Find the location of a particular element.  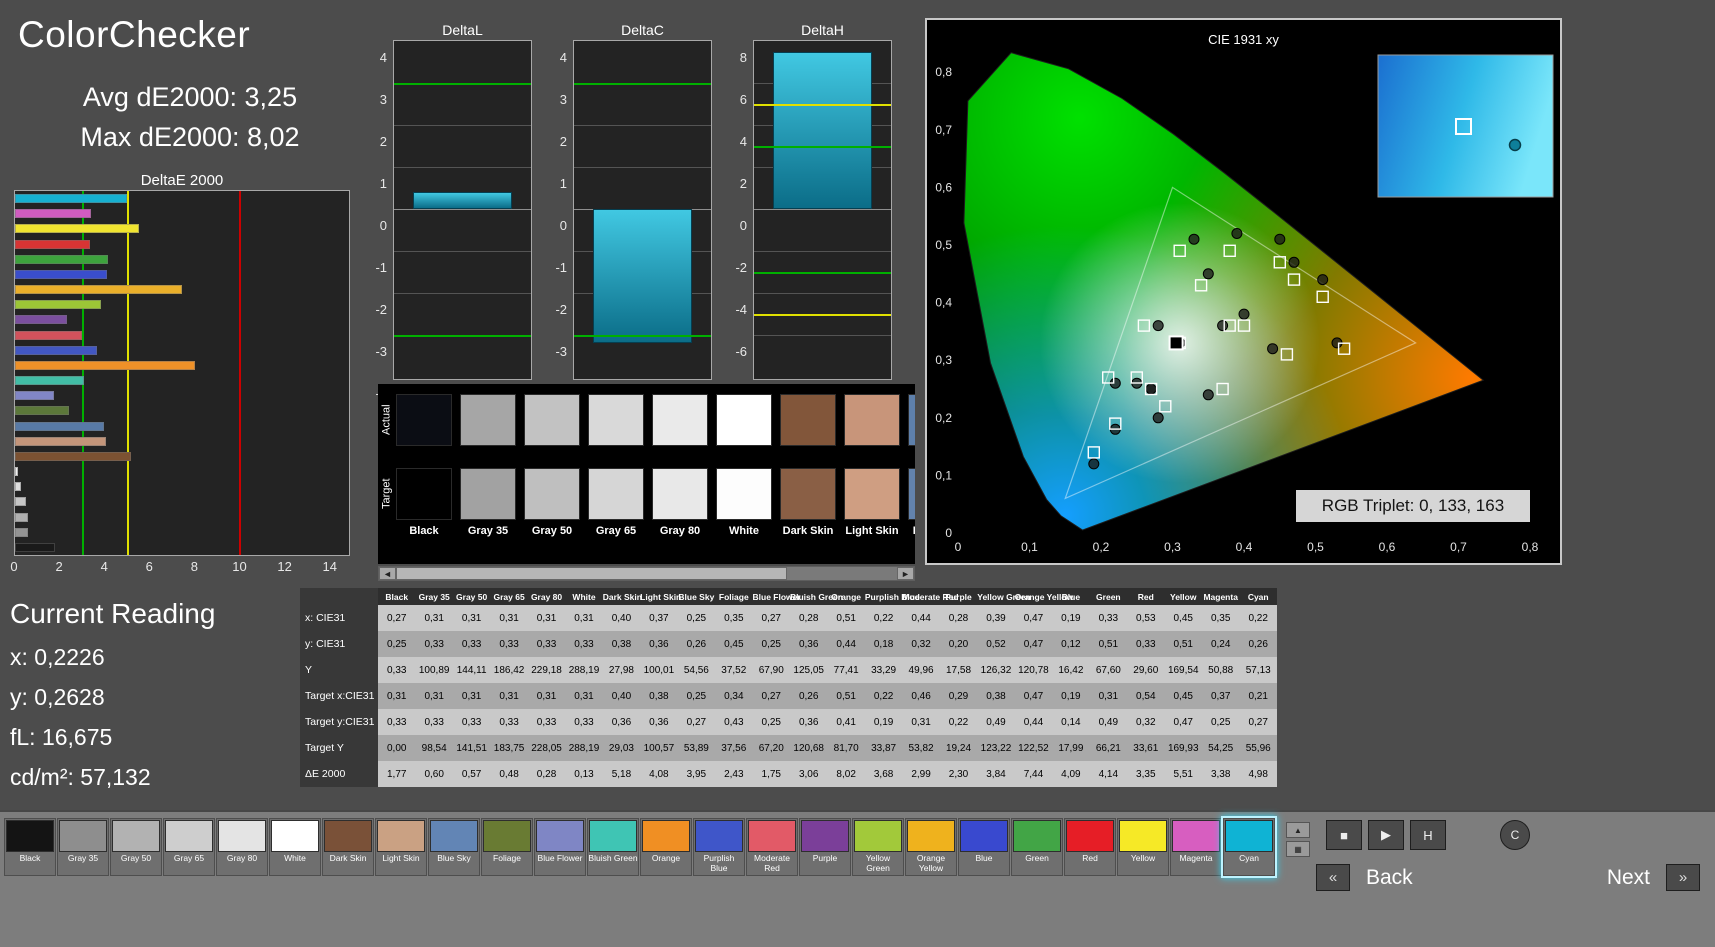

deltah-y-axis: 86420-2-4-6-8 is located at coordinates (736, 220).